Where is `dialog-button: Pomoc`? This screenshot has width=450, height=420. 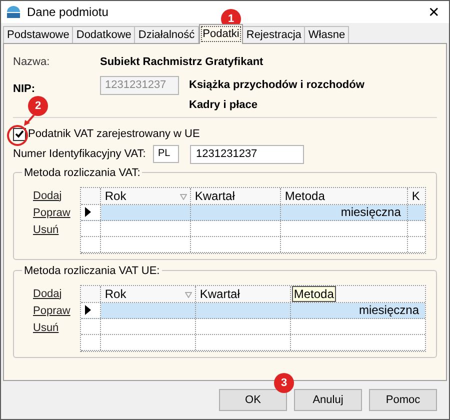 dialog-button: Pomoc is located at coordinates (403, 400).